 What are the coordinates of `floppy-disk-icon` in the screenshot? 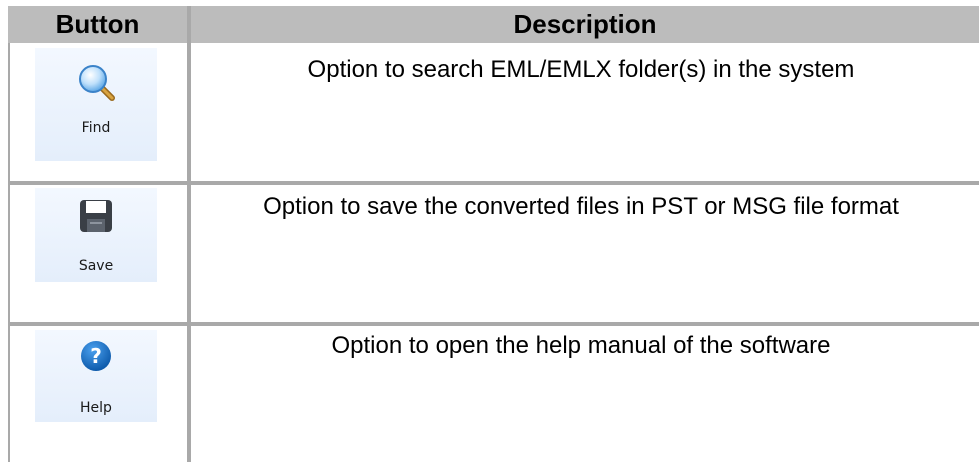 It's located at (96, 216).